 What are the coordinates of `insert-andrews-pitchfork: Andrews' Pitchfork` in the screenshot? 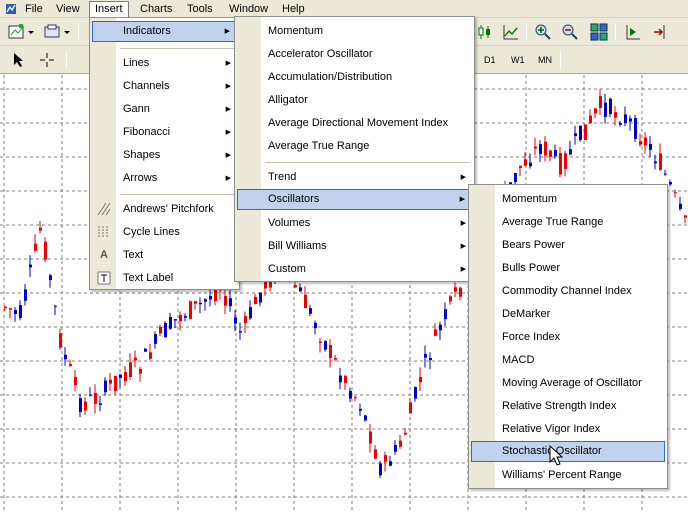 It's located at (164, 209).